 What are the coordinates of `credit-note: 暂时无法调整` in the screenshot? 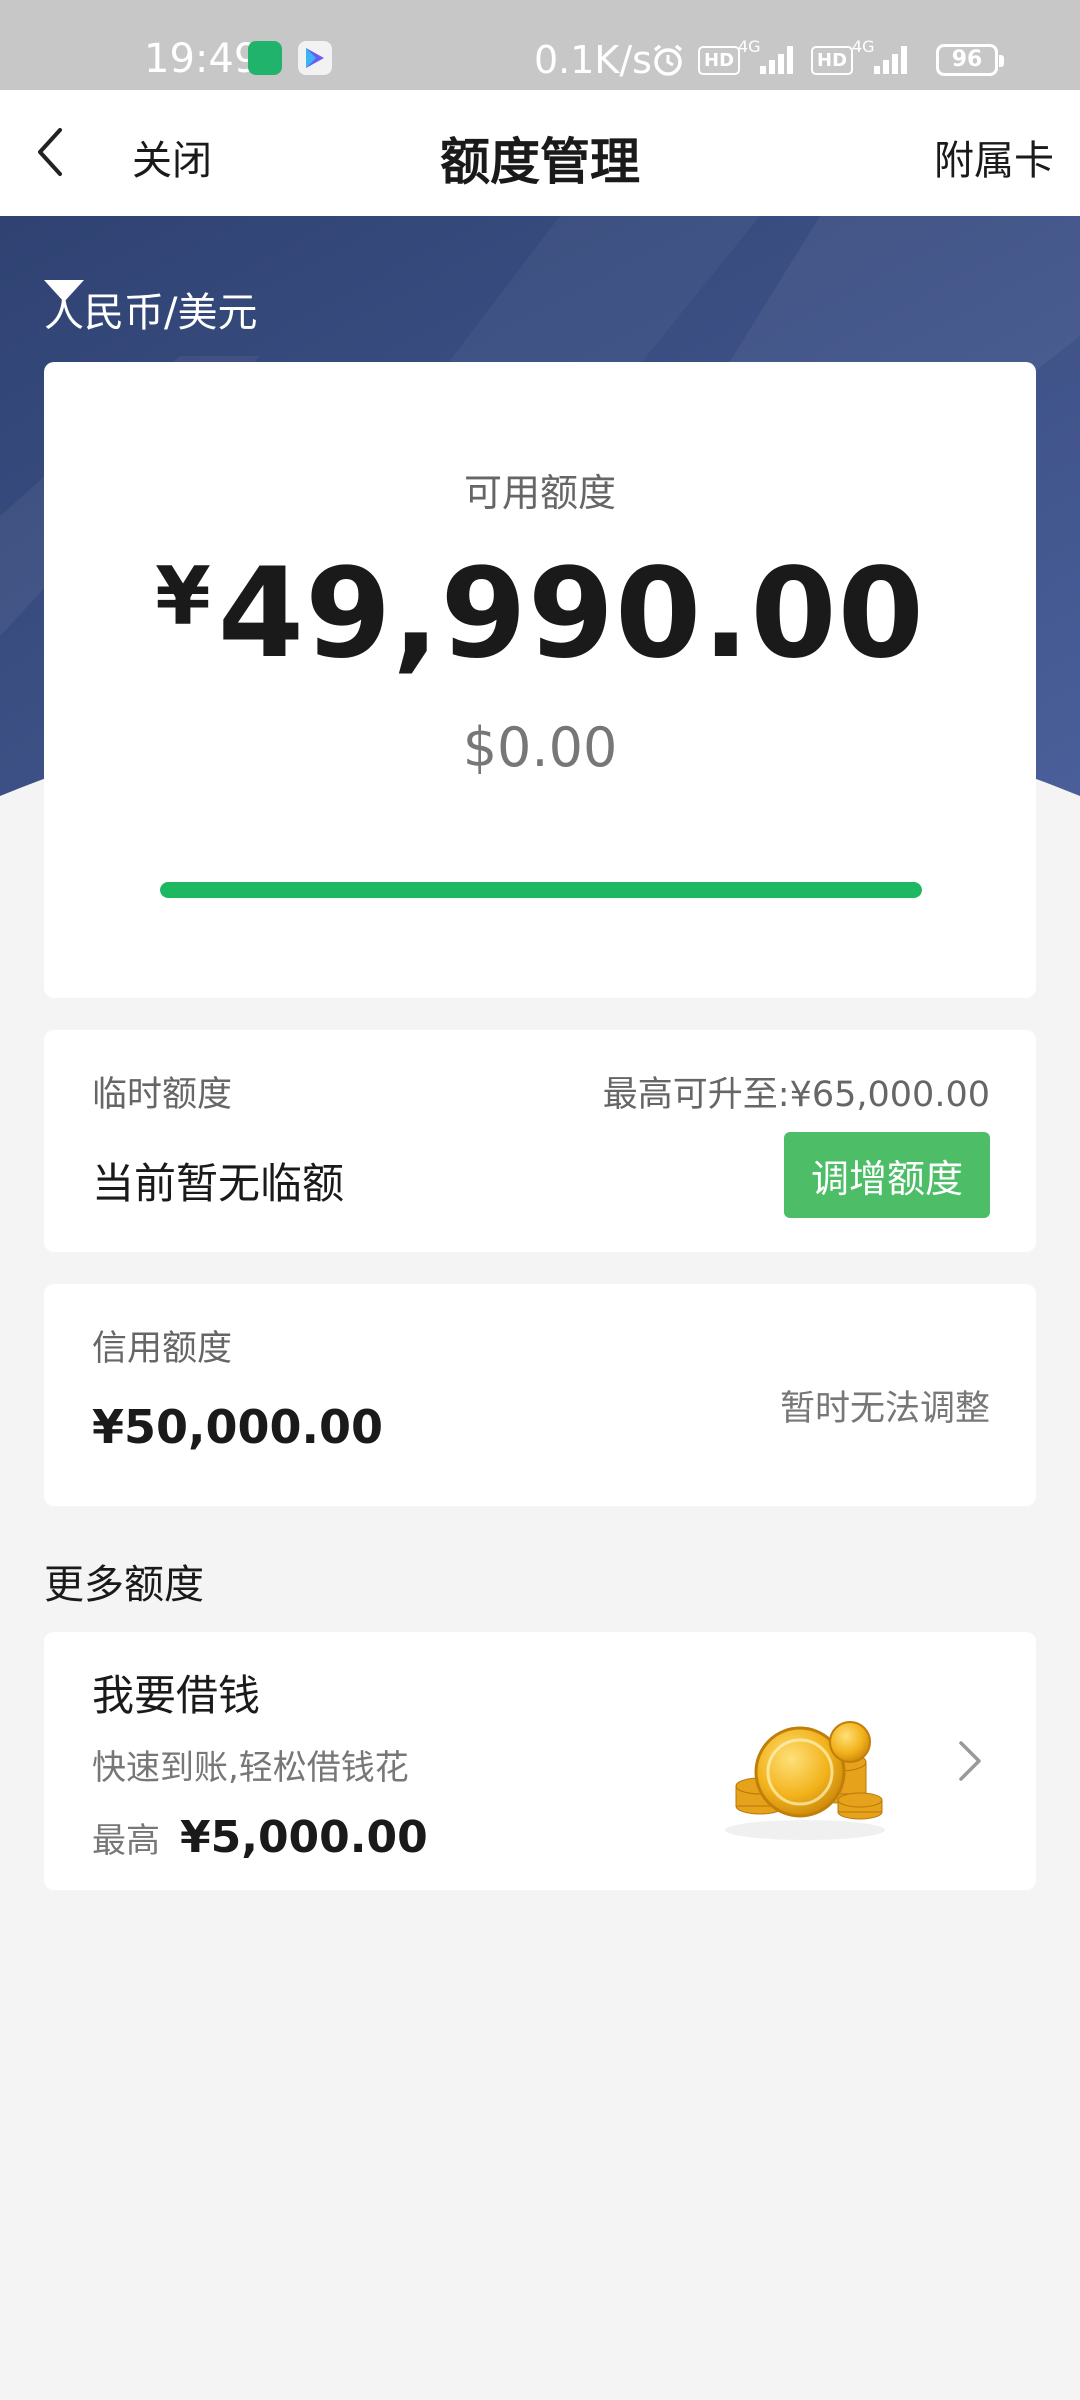 It's located at (884, 1409).